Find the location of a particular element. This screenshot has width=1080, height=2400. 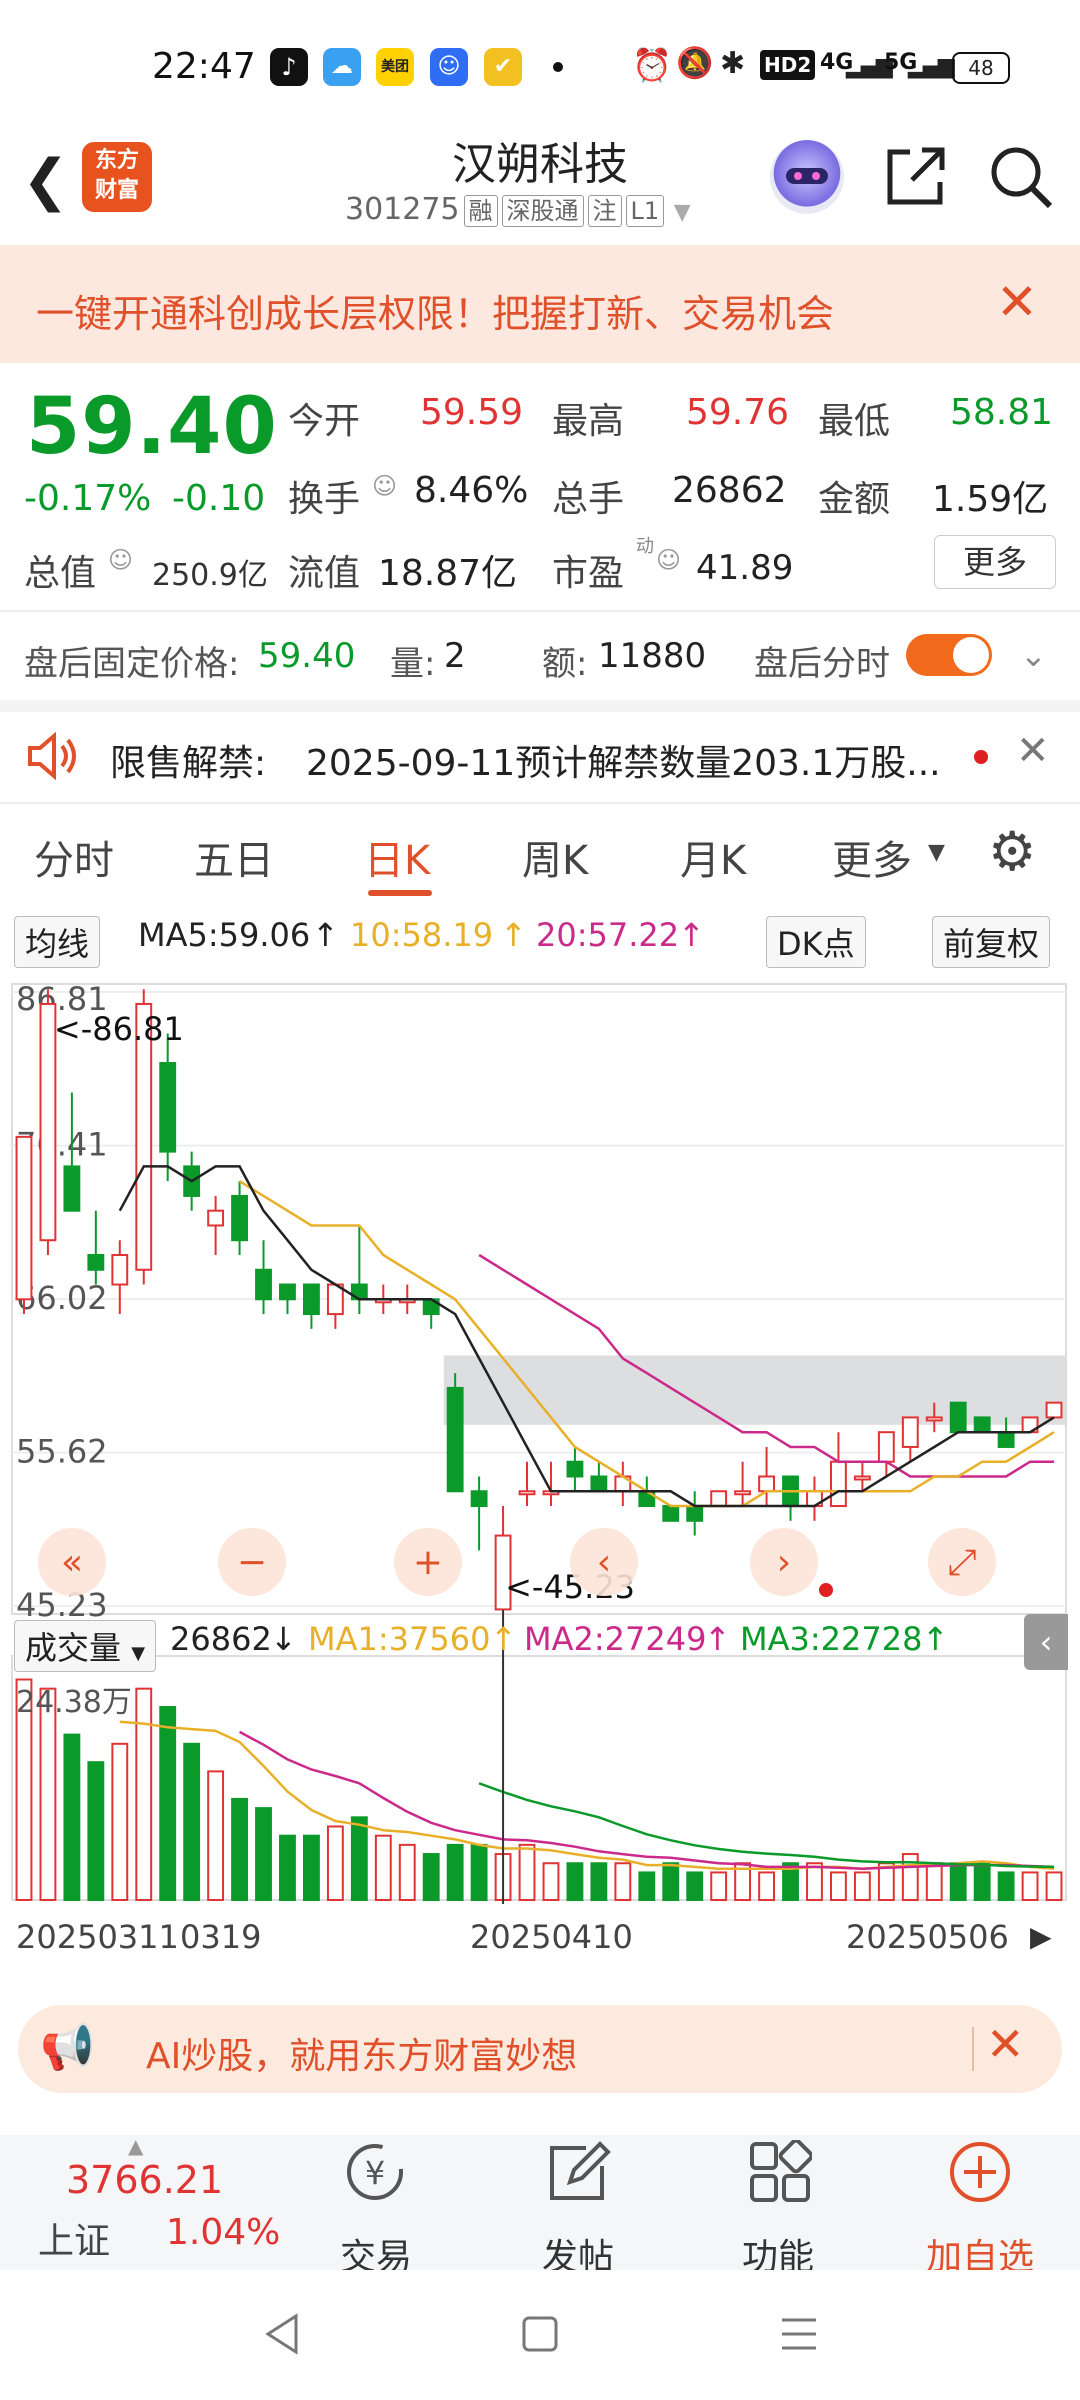

tab-weekly-k: 周K is located at coordinates (555, 857).